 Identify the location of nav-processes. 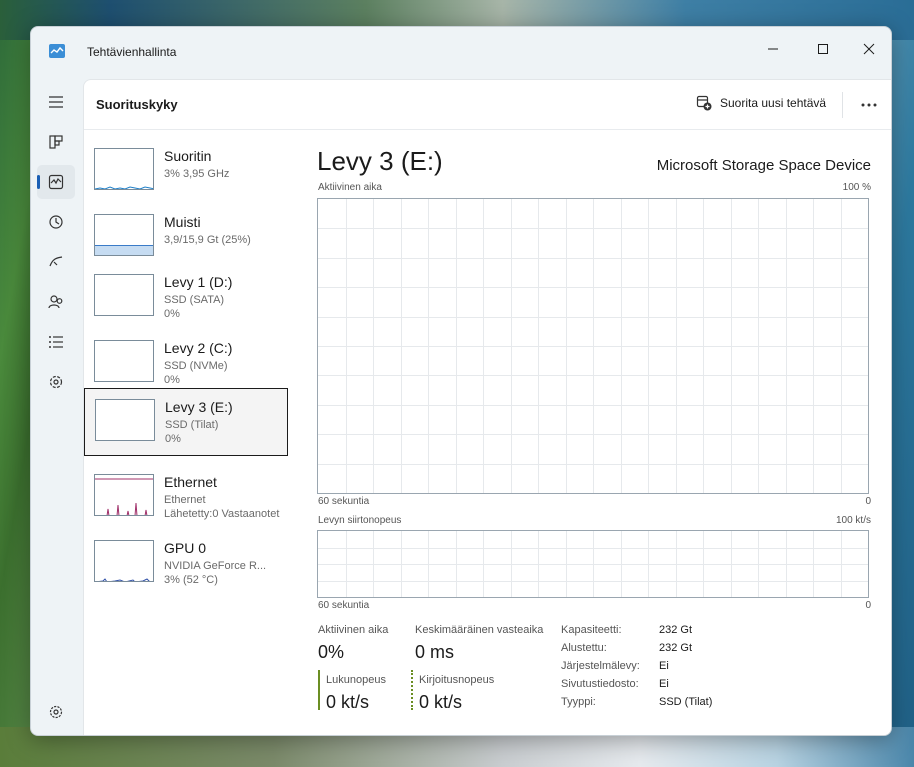
(56, 142).